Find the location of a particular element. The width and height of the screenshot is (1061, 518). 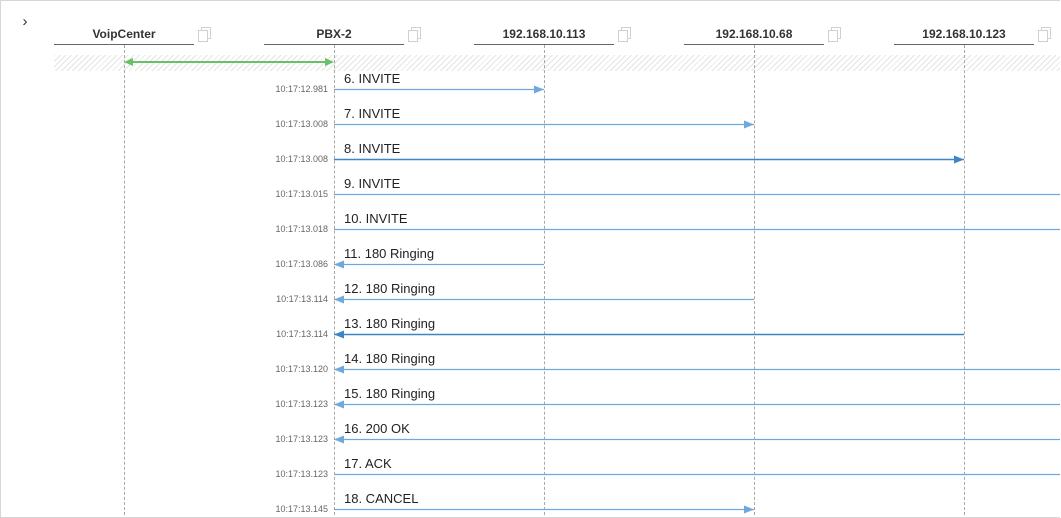

message-timestamp: 10:17:13.120 is located at coordinates (301, 369).